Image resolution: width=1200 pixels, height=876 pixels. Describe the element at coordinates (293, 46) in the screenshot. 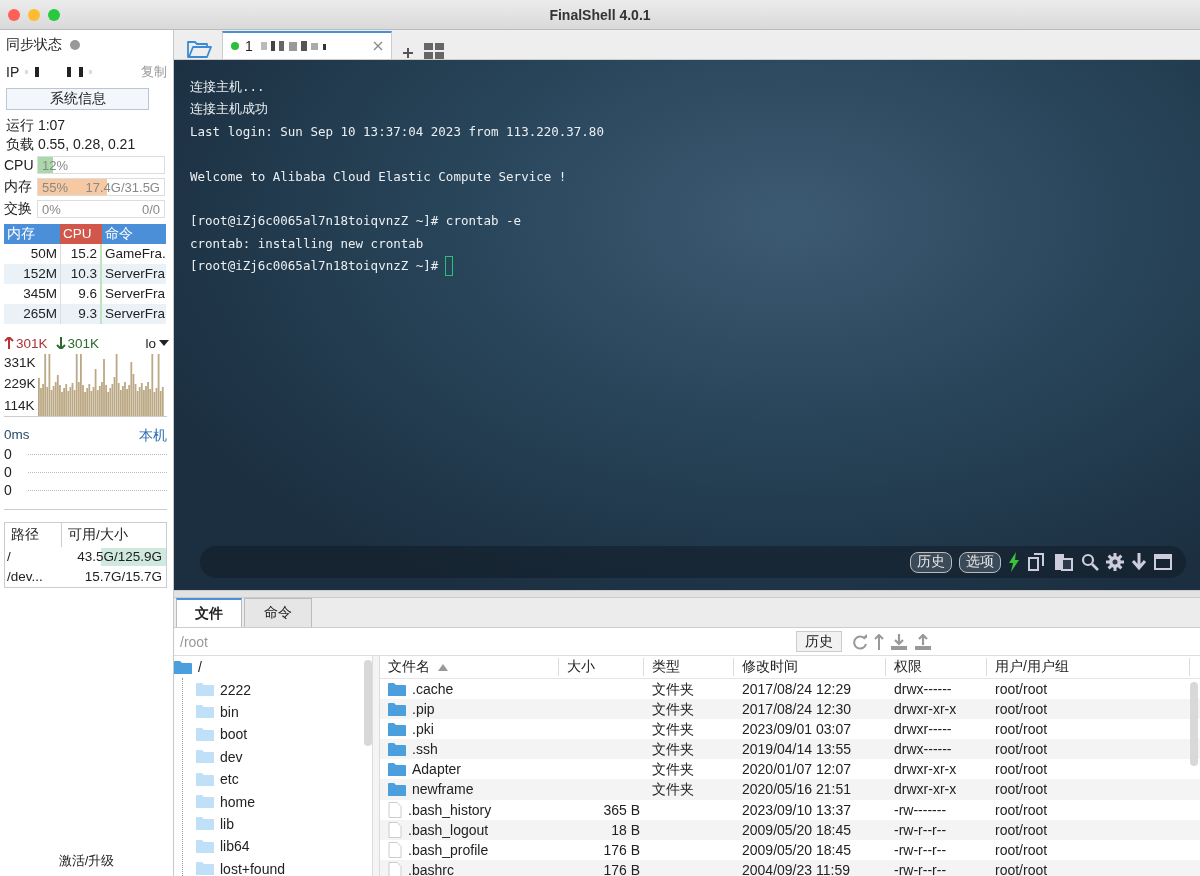

I see `redacted-host-drawing` at that location.